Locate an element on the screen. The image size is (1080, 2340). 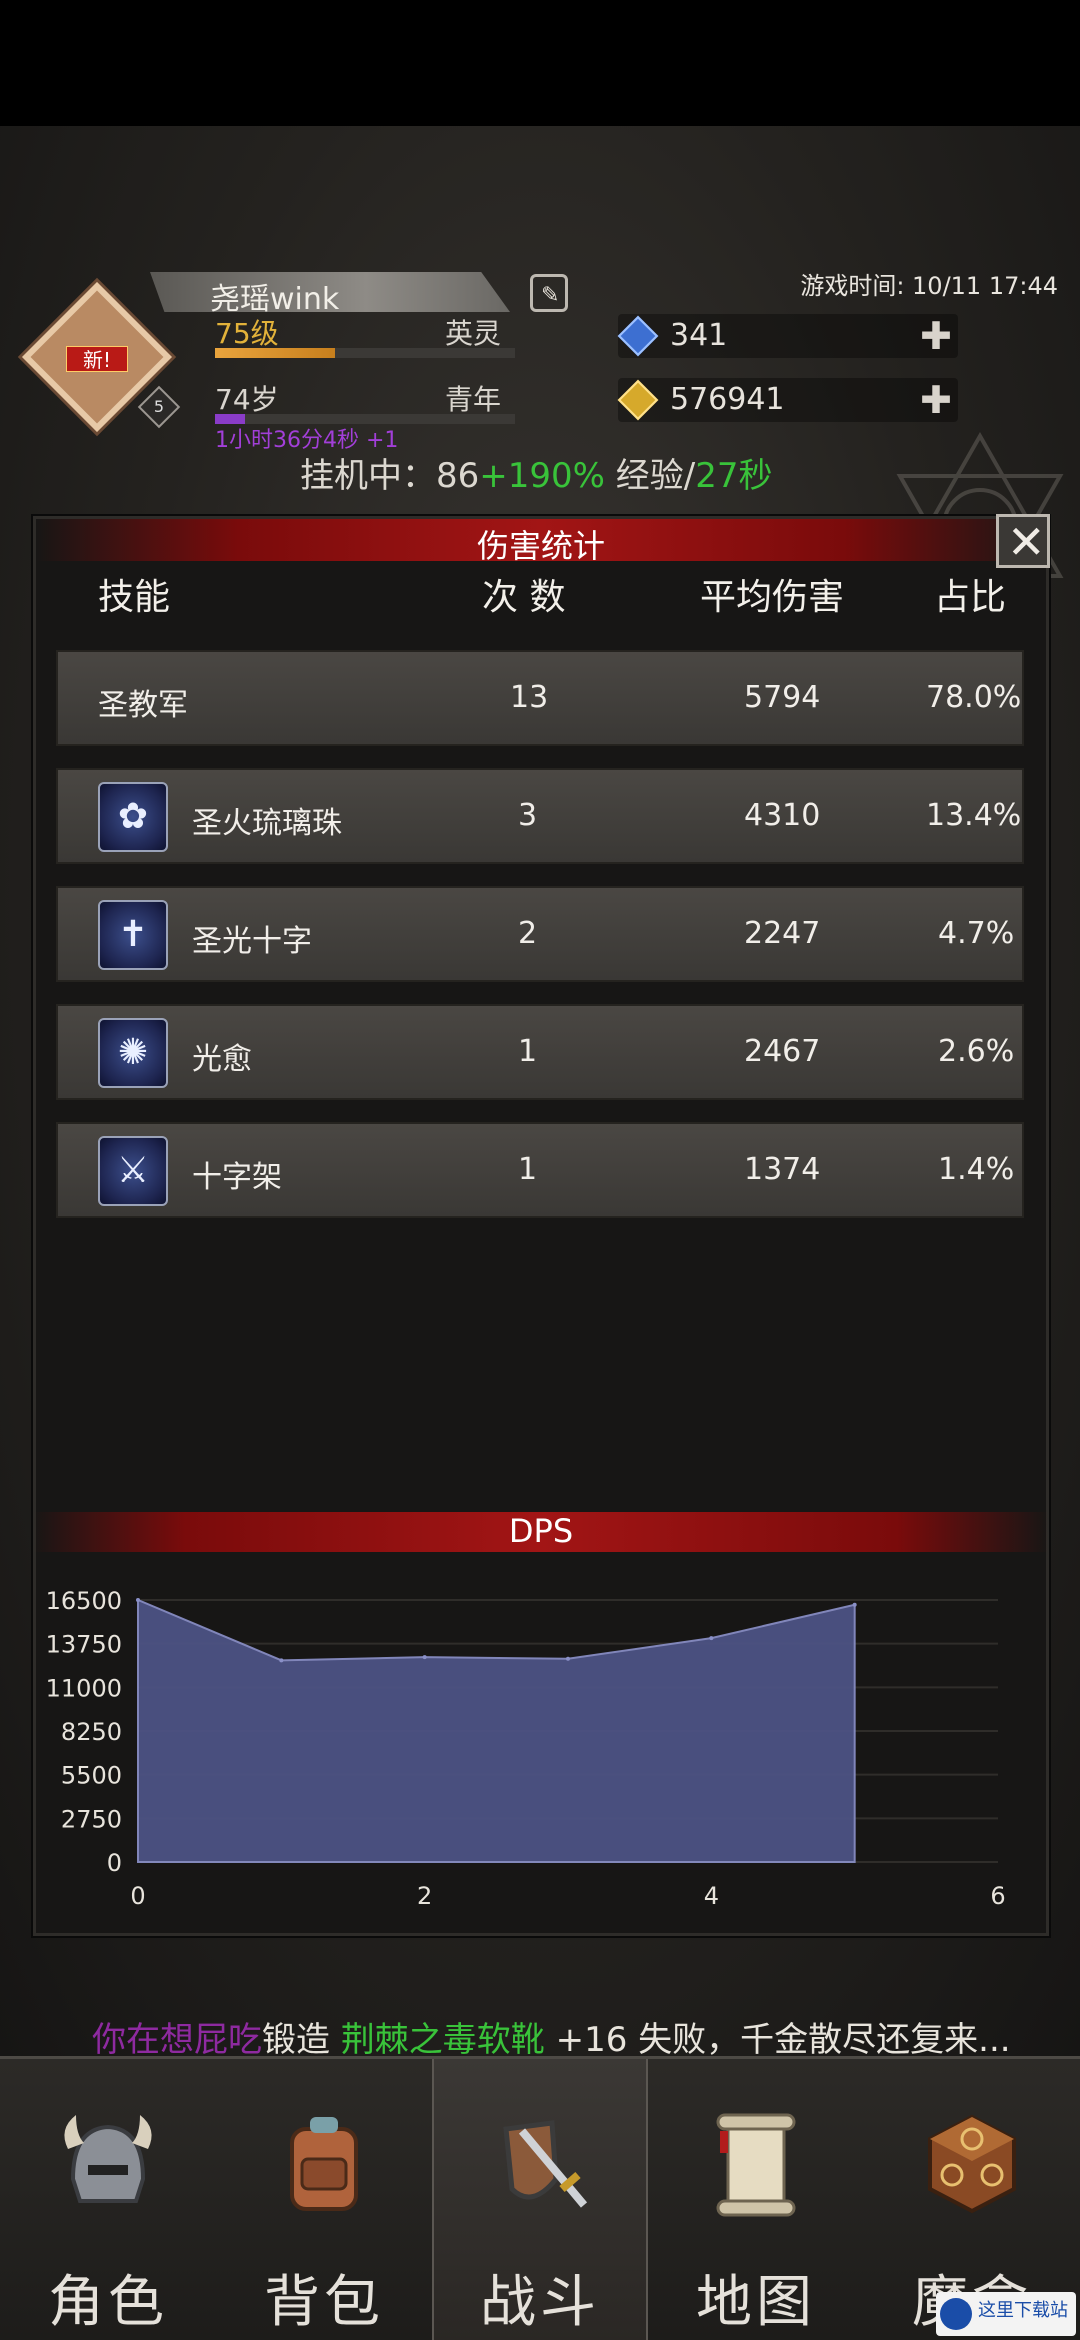
skill-avg-damage: 1374 is located at coordinates (782, 1169).